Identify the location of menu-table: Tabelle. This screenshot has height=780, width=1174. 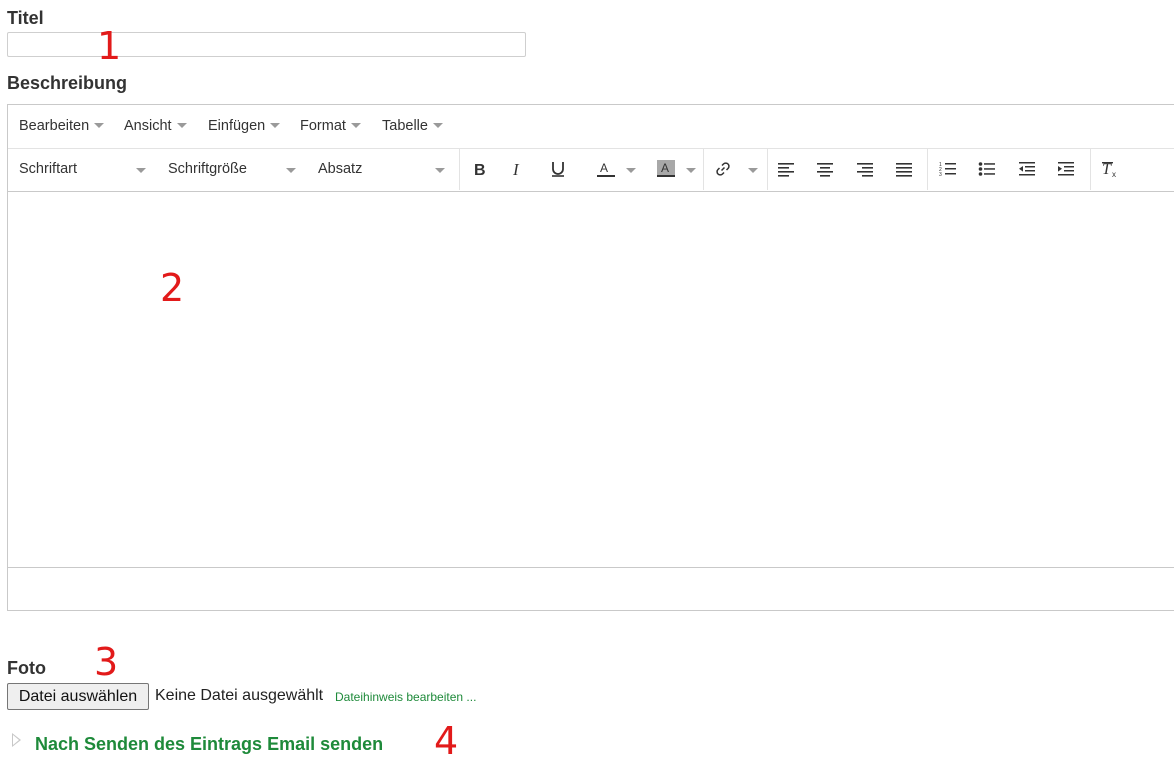
(412, 126).